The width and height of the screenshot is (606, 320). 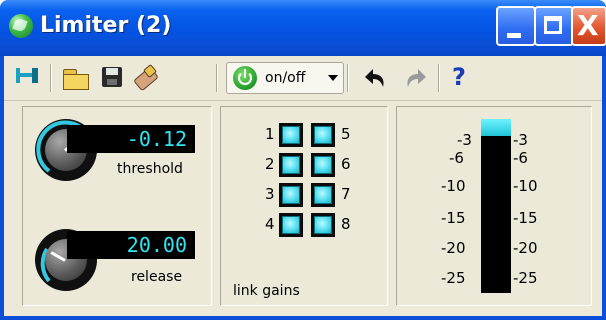 What do you see at coordinates (270, 194) in the screenshot?
I see `link-number: 3` at bounding box center [270, 194].